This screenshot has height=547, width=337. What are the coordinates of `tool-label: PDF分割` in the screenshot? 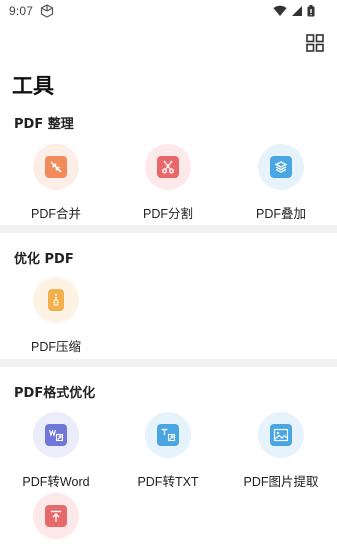 It's located at (167, 214).